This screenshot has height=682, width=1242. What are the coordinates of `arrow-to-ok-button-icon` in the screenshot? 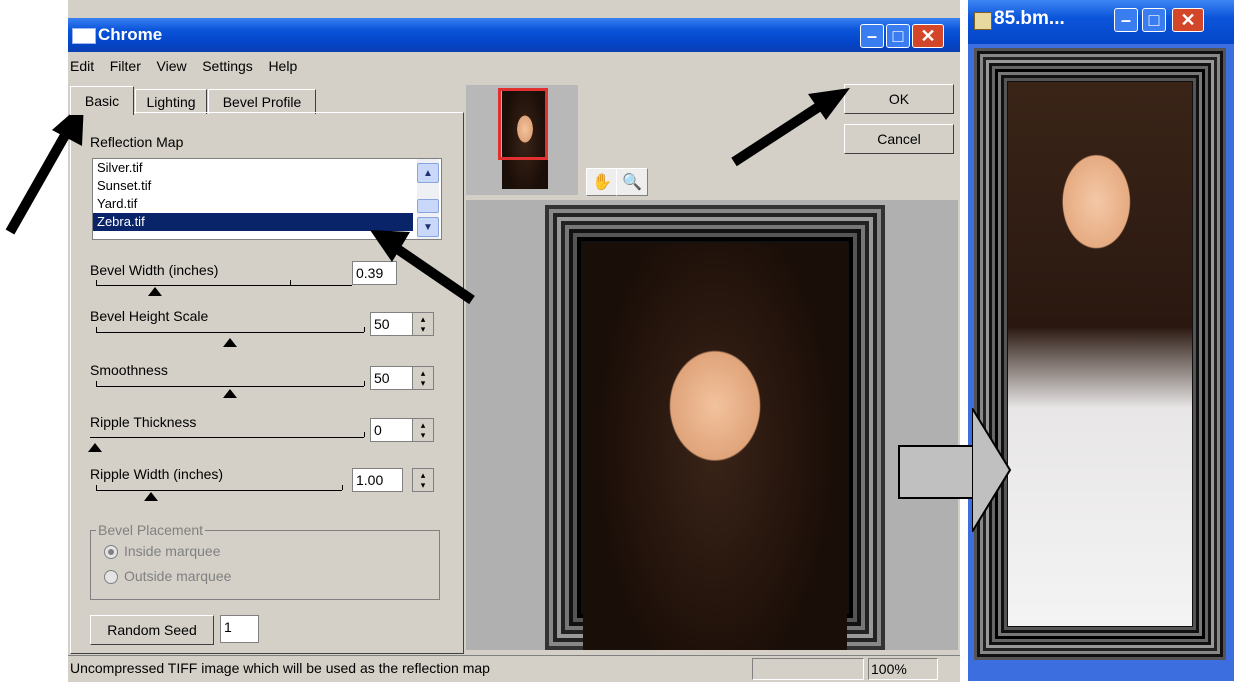 It's located at (790, 127).